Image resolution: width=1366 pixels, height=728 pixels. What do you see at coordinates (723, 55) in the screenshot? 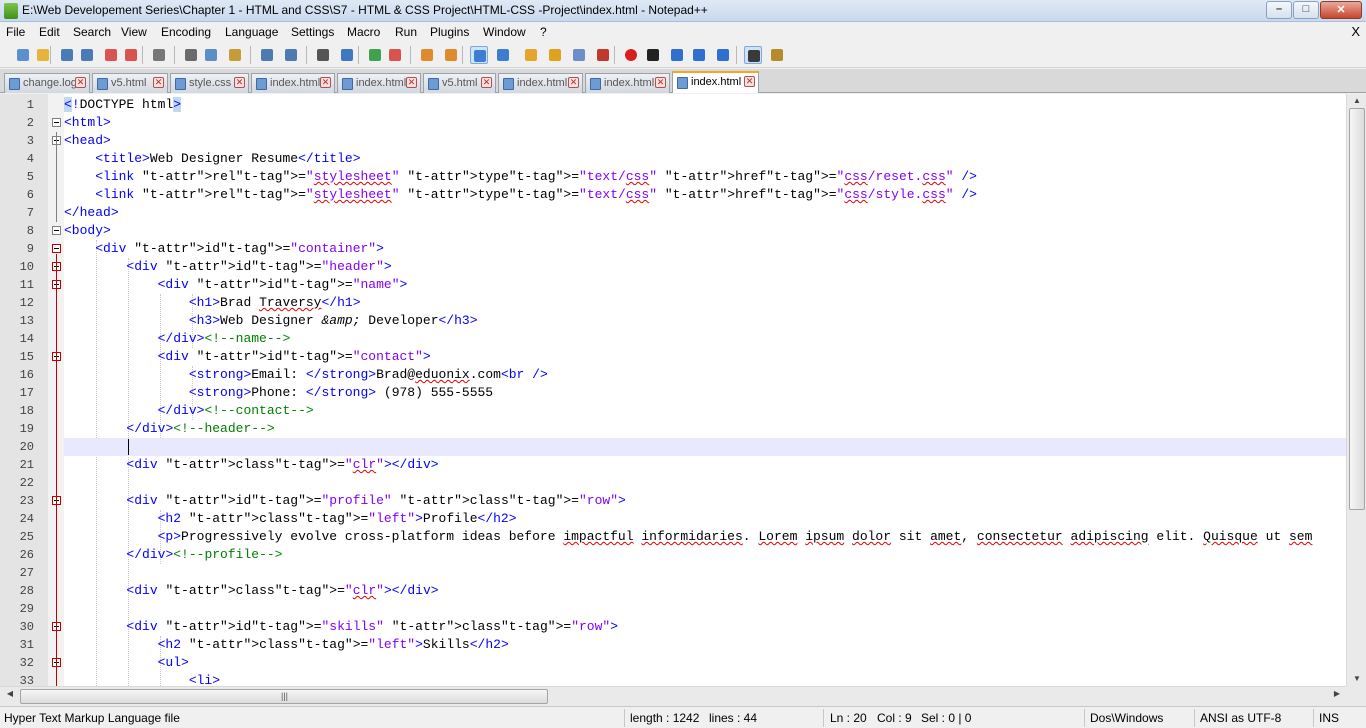
I see `save-macro-button` at bounding box center [723, 55].